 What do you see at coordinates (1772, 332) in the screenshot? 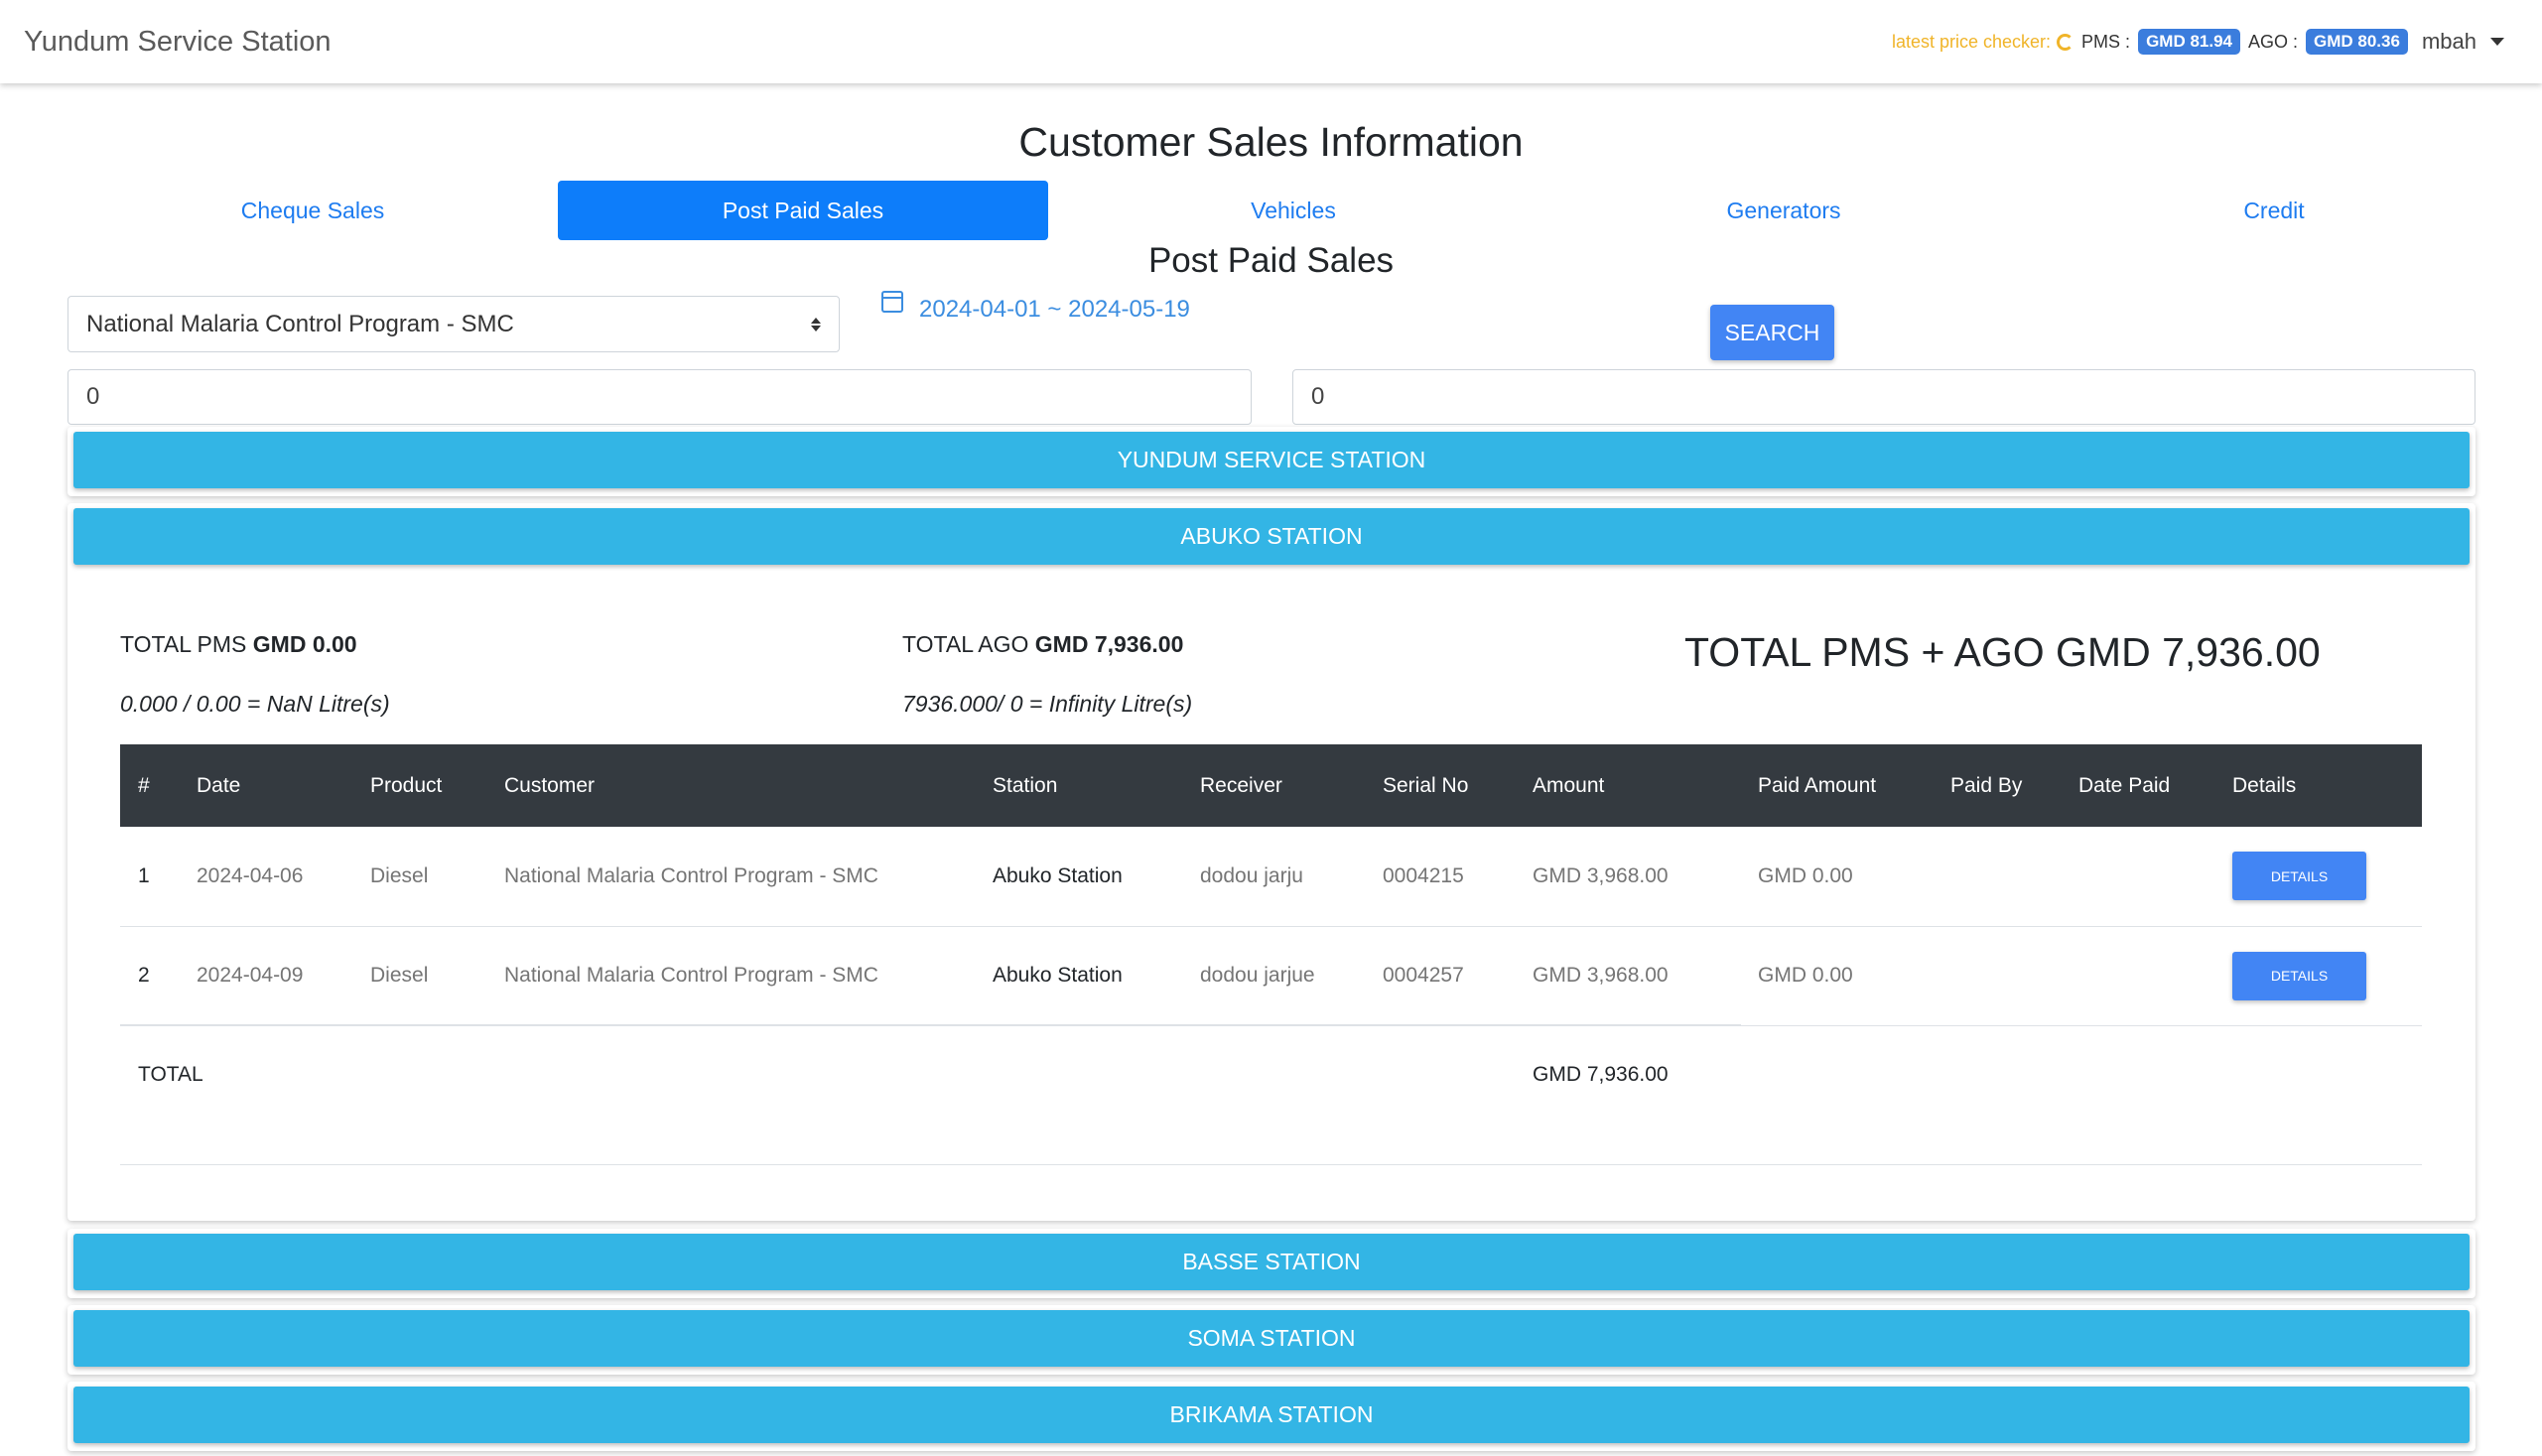
I see `search-button: SEARCH` at bounding box center [1772, 332].